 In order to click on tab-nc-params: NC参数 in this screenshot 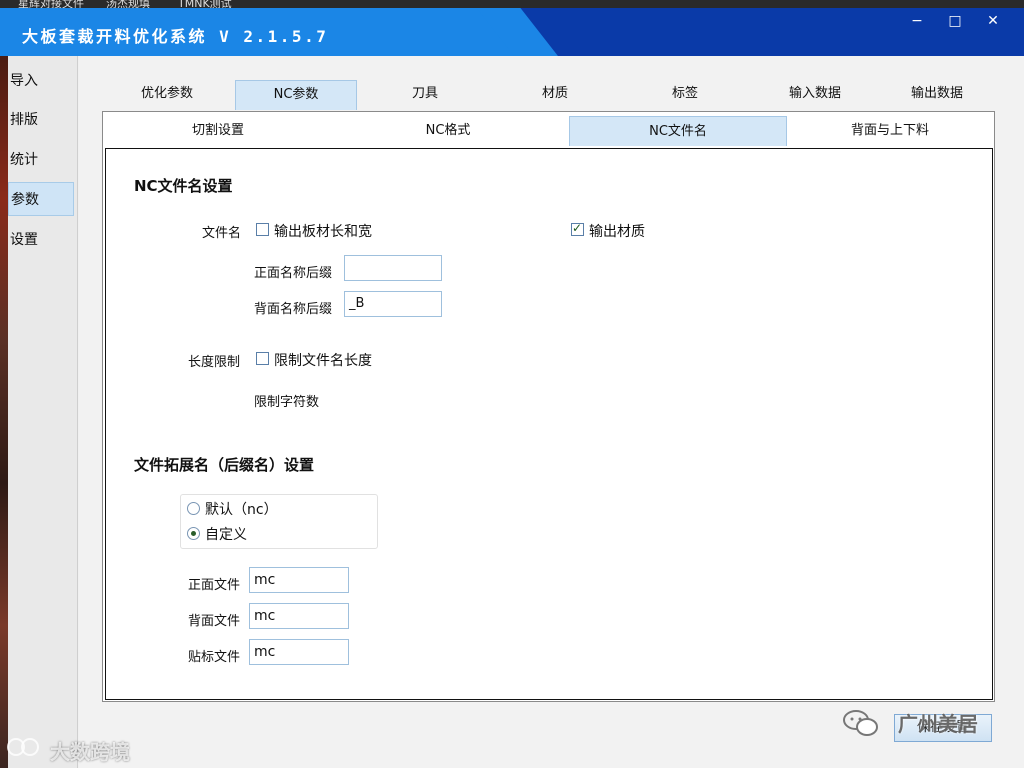, I will do `click(296, 95)`.